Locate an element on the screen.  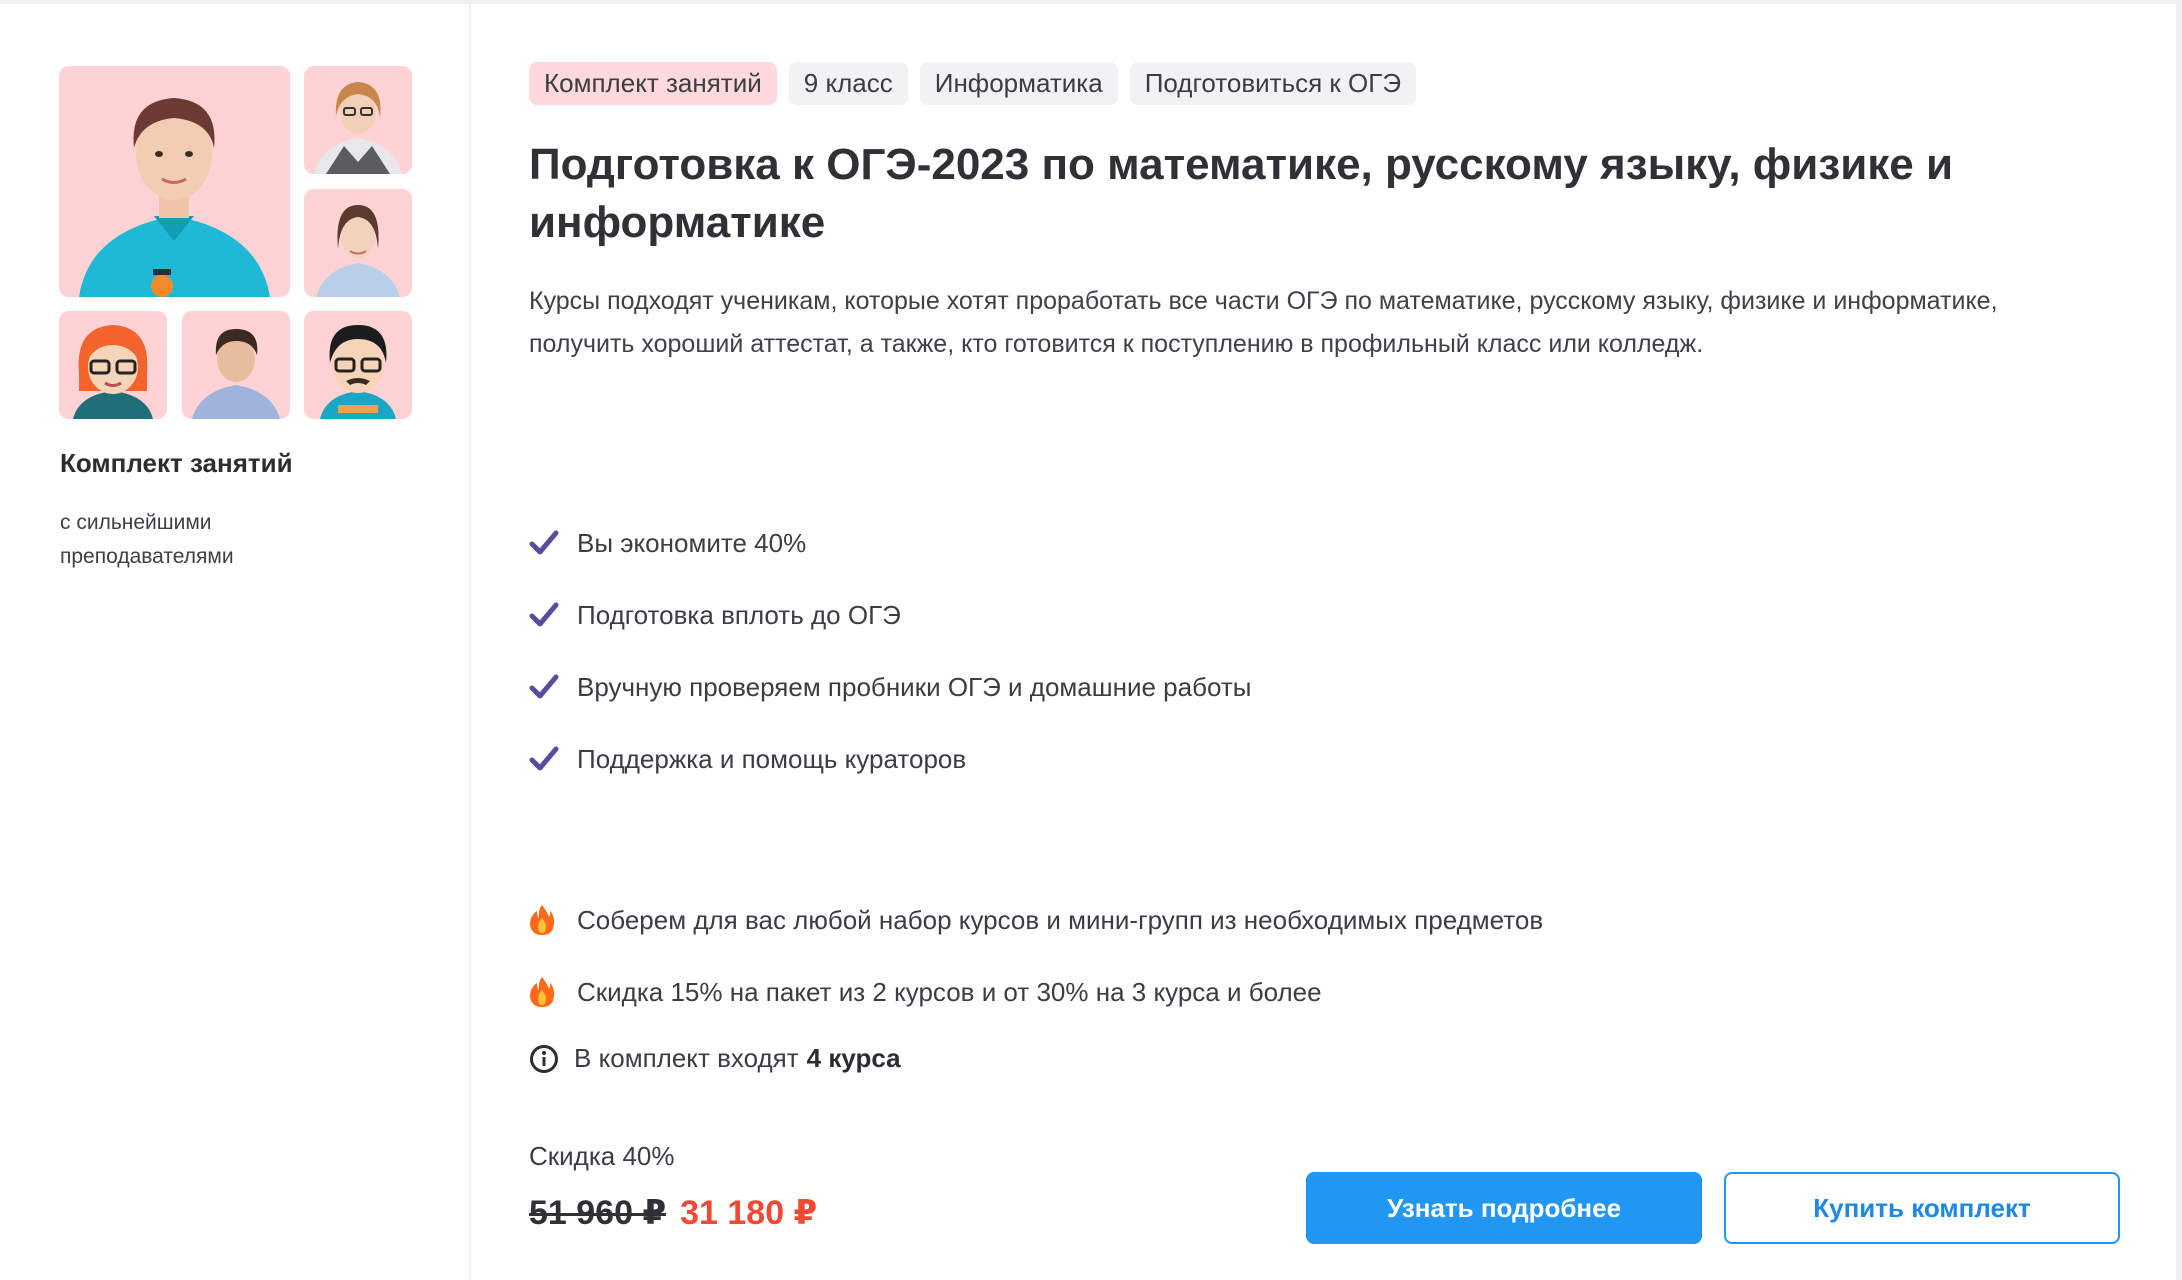
benefit-text: Вы экономите 40% is located at coordinates (692, 542).